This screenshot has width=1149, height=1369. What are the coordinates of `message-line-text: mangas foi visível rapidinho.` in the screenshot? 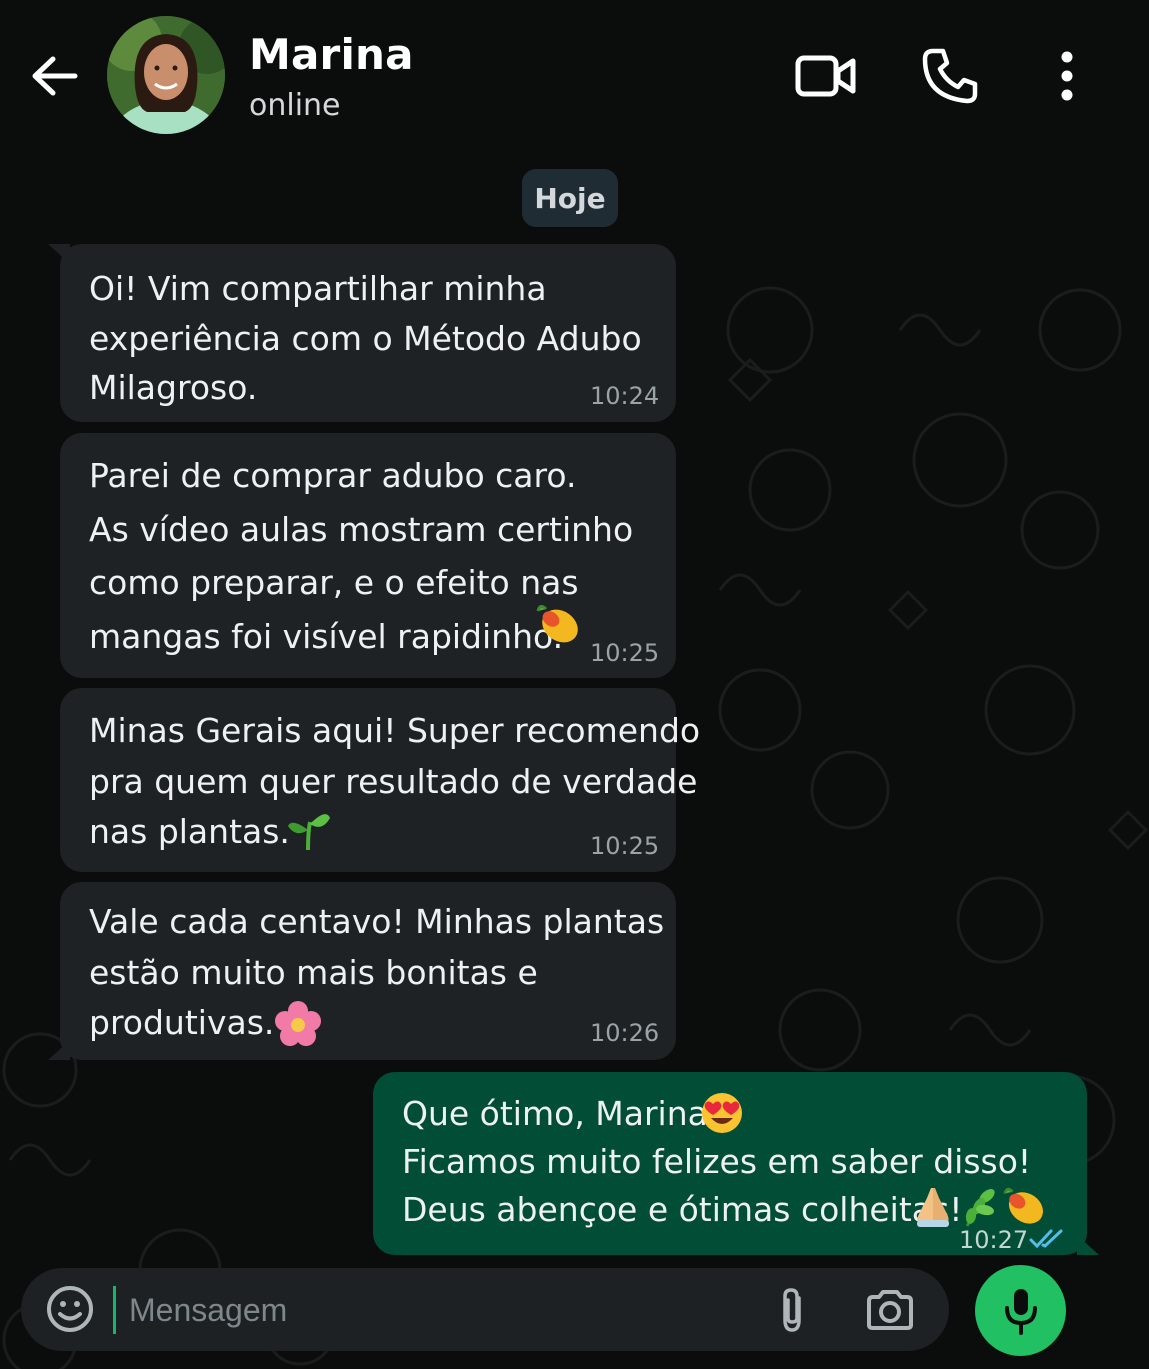 It's located at (326, 636).